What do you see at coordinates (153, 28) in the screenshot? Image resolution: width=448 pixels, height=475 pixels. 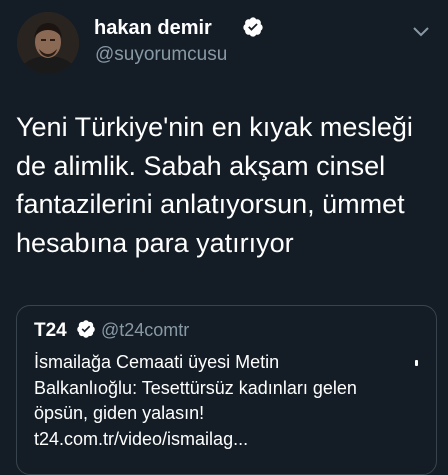 I see `author-name: hakan demir` at bounding box center [153, 28].